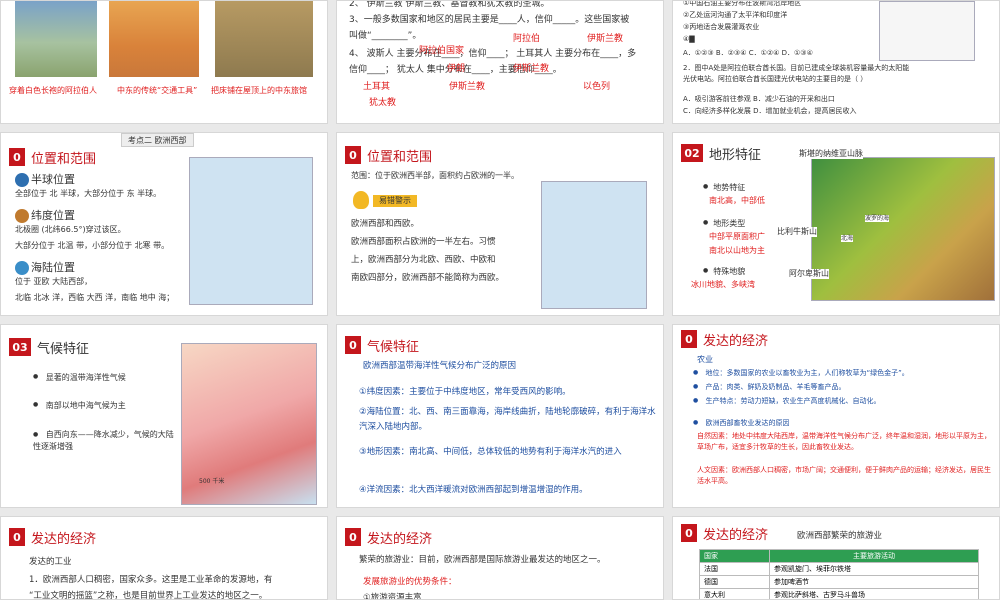 The image size is (1000, 600). Describe the element at coordinates (440, 366) in the screenshot. I see `reasons-subtitle: 欧洲西部温带海洋性气候分布广泛的原因` at that location.